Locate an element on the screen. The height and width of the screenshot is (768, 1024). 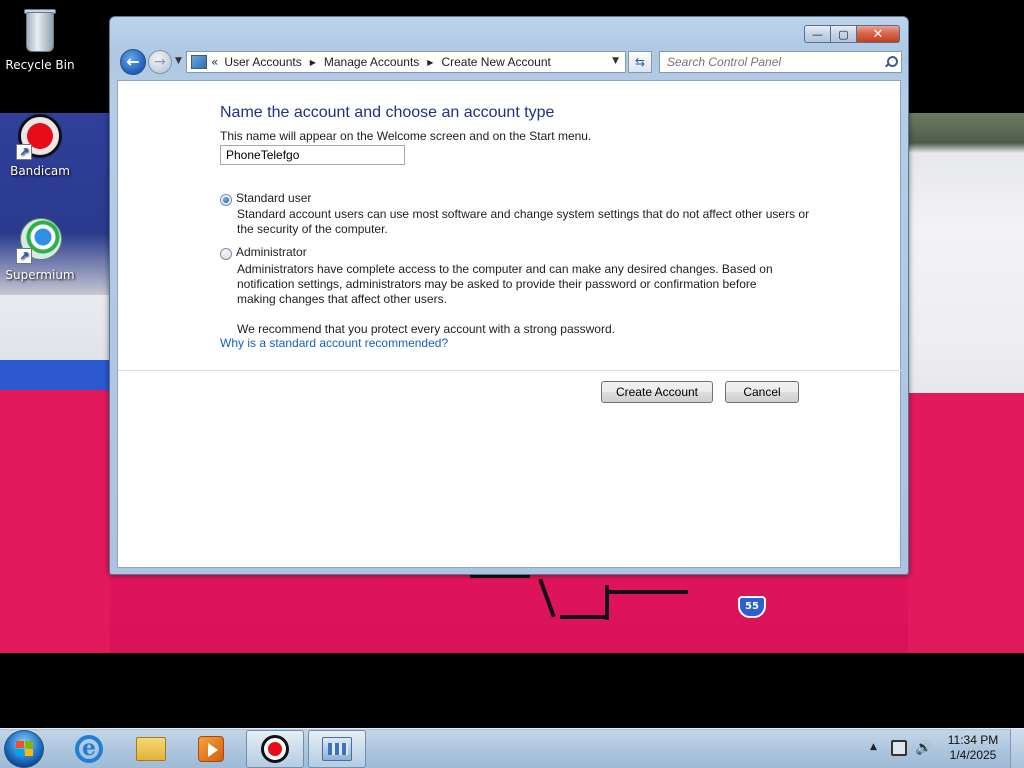
recent-pages-dropdown: ▼ is located at coordinates (178, 61).